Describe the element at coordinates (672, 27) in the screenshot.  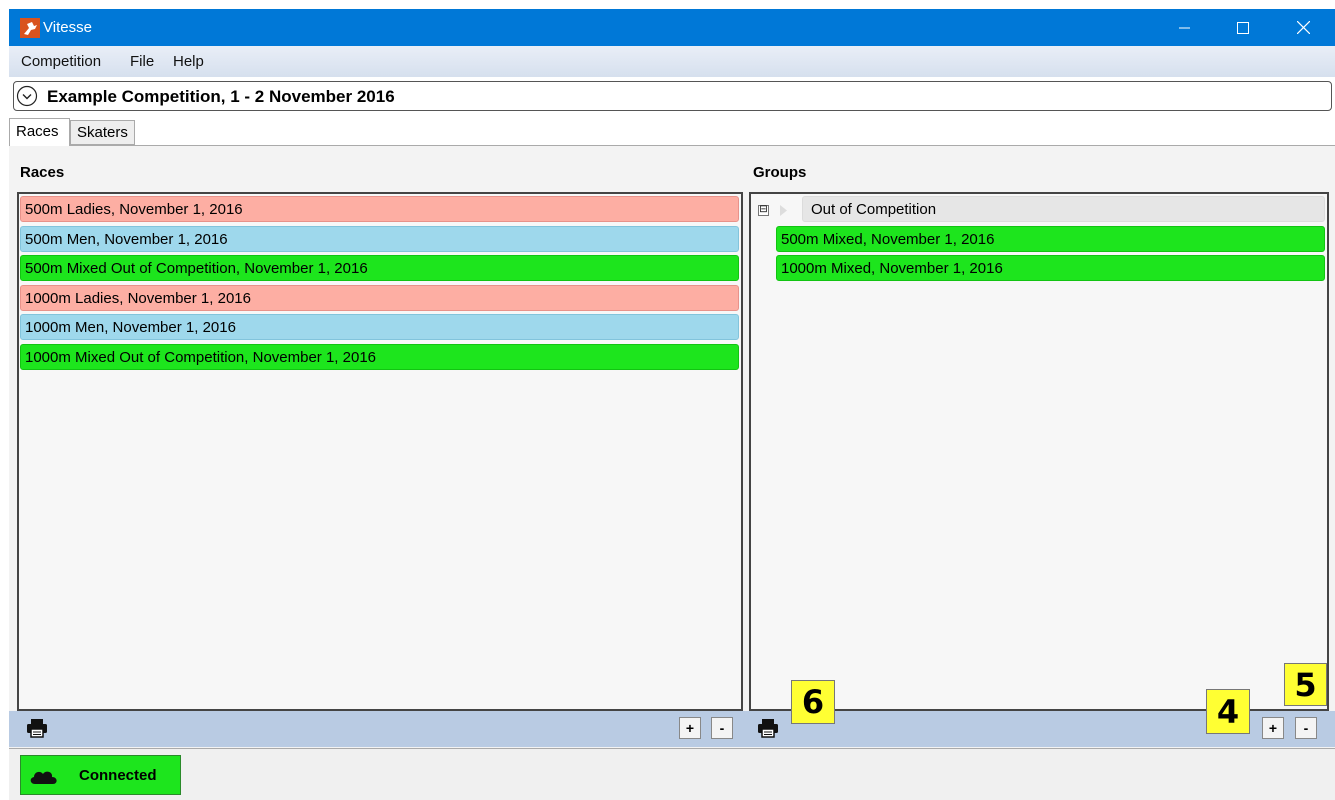
I see `title-bar: Vitesse` at that location.